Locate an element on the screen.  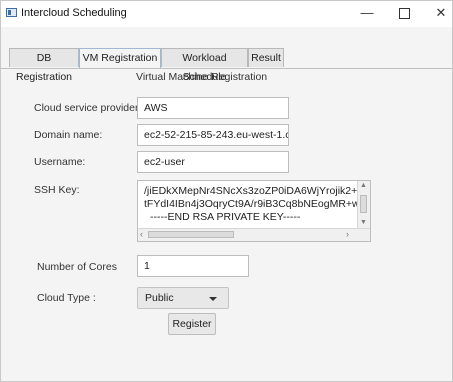
cloud-type-select: Public is located at coordinates (183, 298).